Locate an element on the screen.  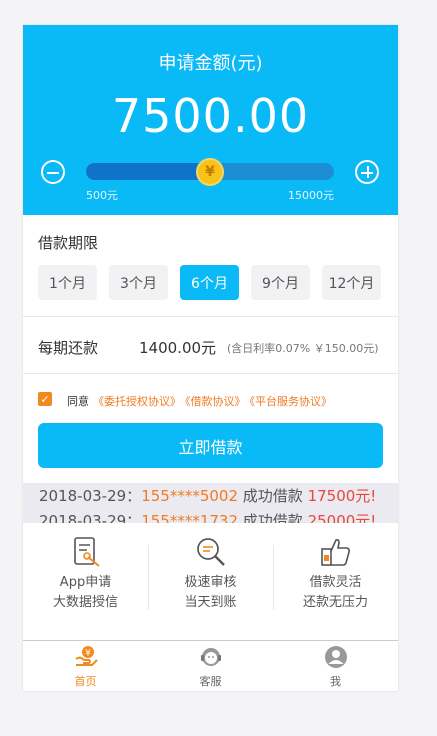
user-profile-icon is located at coordinates (335, 657).